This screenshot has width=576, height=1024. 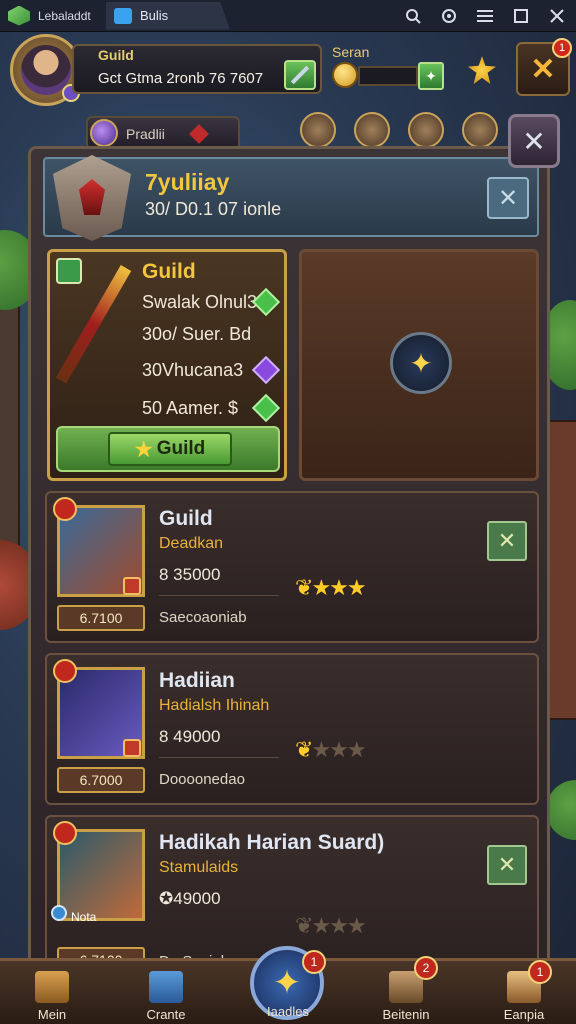 I want to click on server-bar, so click(x=388, y=76).